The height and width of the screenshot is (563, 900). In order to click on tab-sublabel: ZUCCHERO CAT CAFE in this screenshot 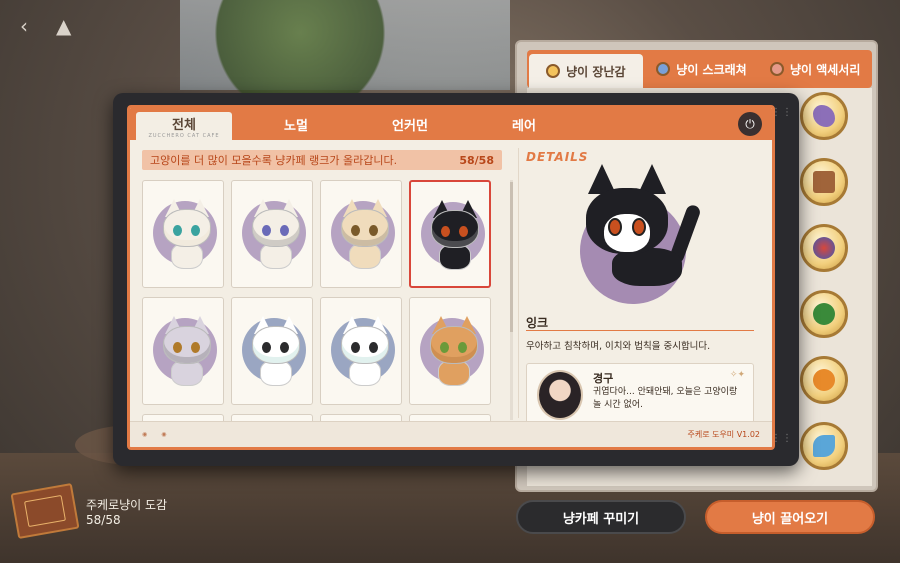, I will do `click(184, 135)`.